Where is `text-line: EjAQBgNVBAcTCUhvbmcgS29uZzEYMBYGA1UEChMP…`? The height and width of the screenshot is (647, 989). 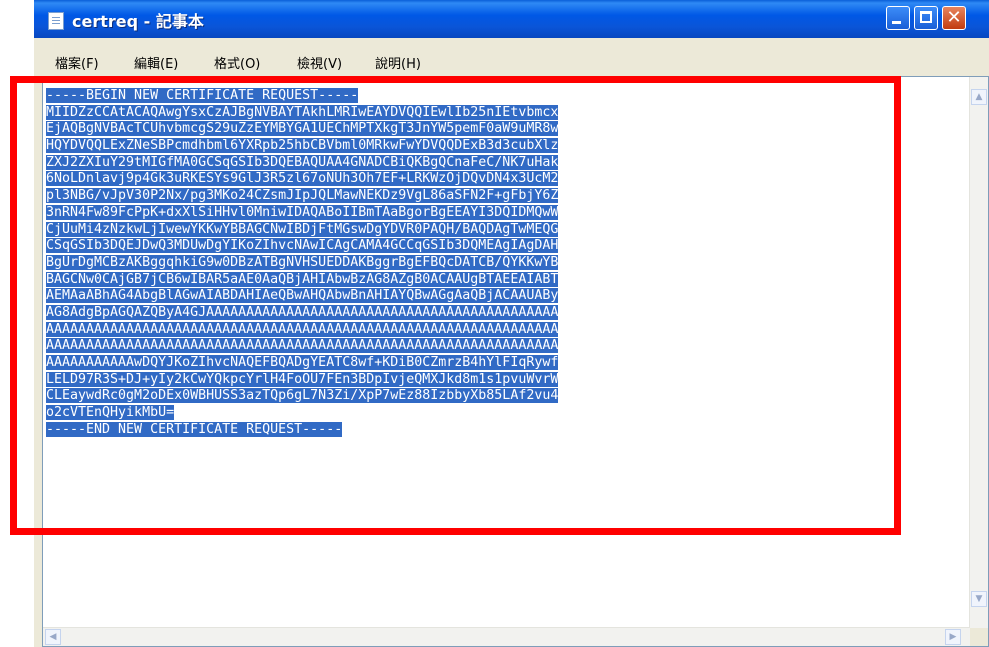 text-line: EjAQBgNVBAcTCUhvbmcgS29uZzEYMBYGA1UEChMP… is located at coordinates (302, 129).